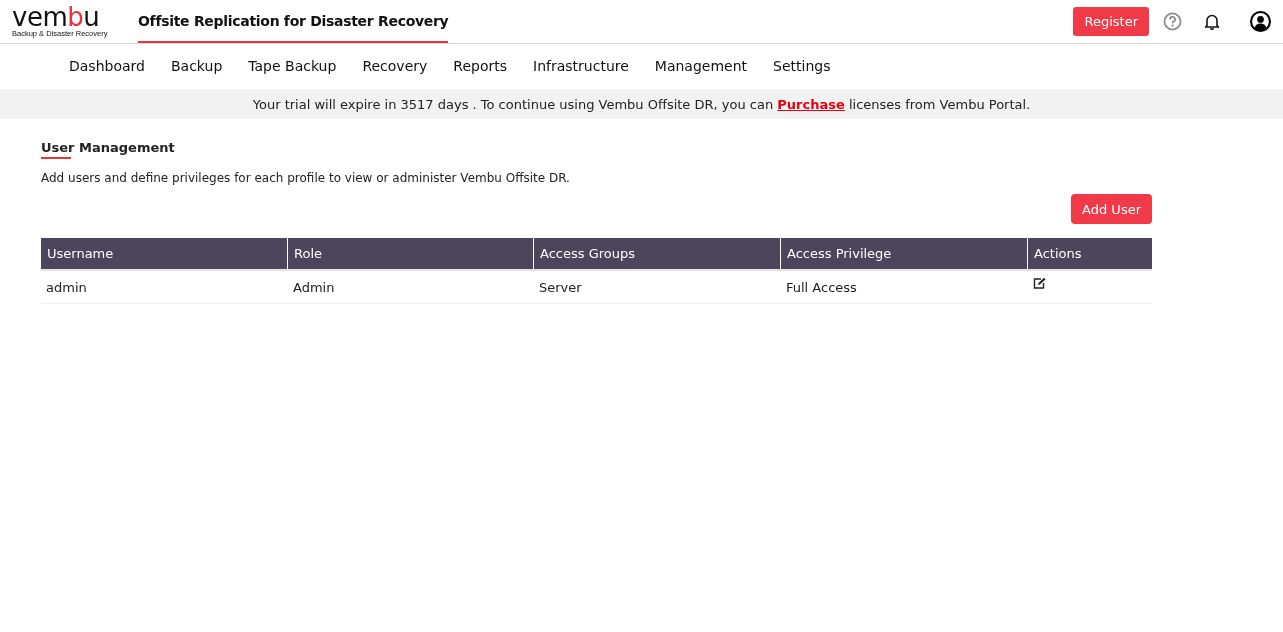  What do you see at coordinates (164, 253) in the screenshot?
I see `column-header: Username` at bounding box center [164, 253].